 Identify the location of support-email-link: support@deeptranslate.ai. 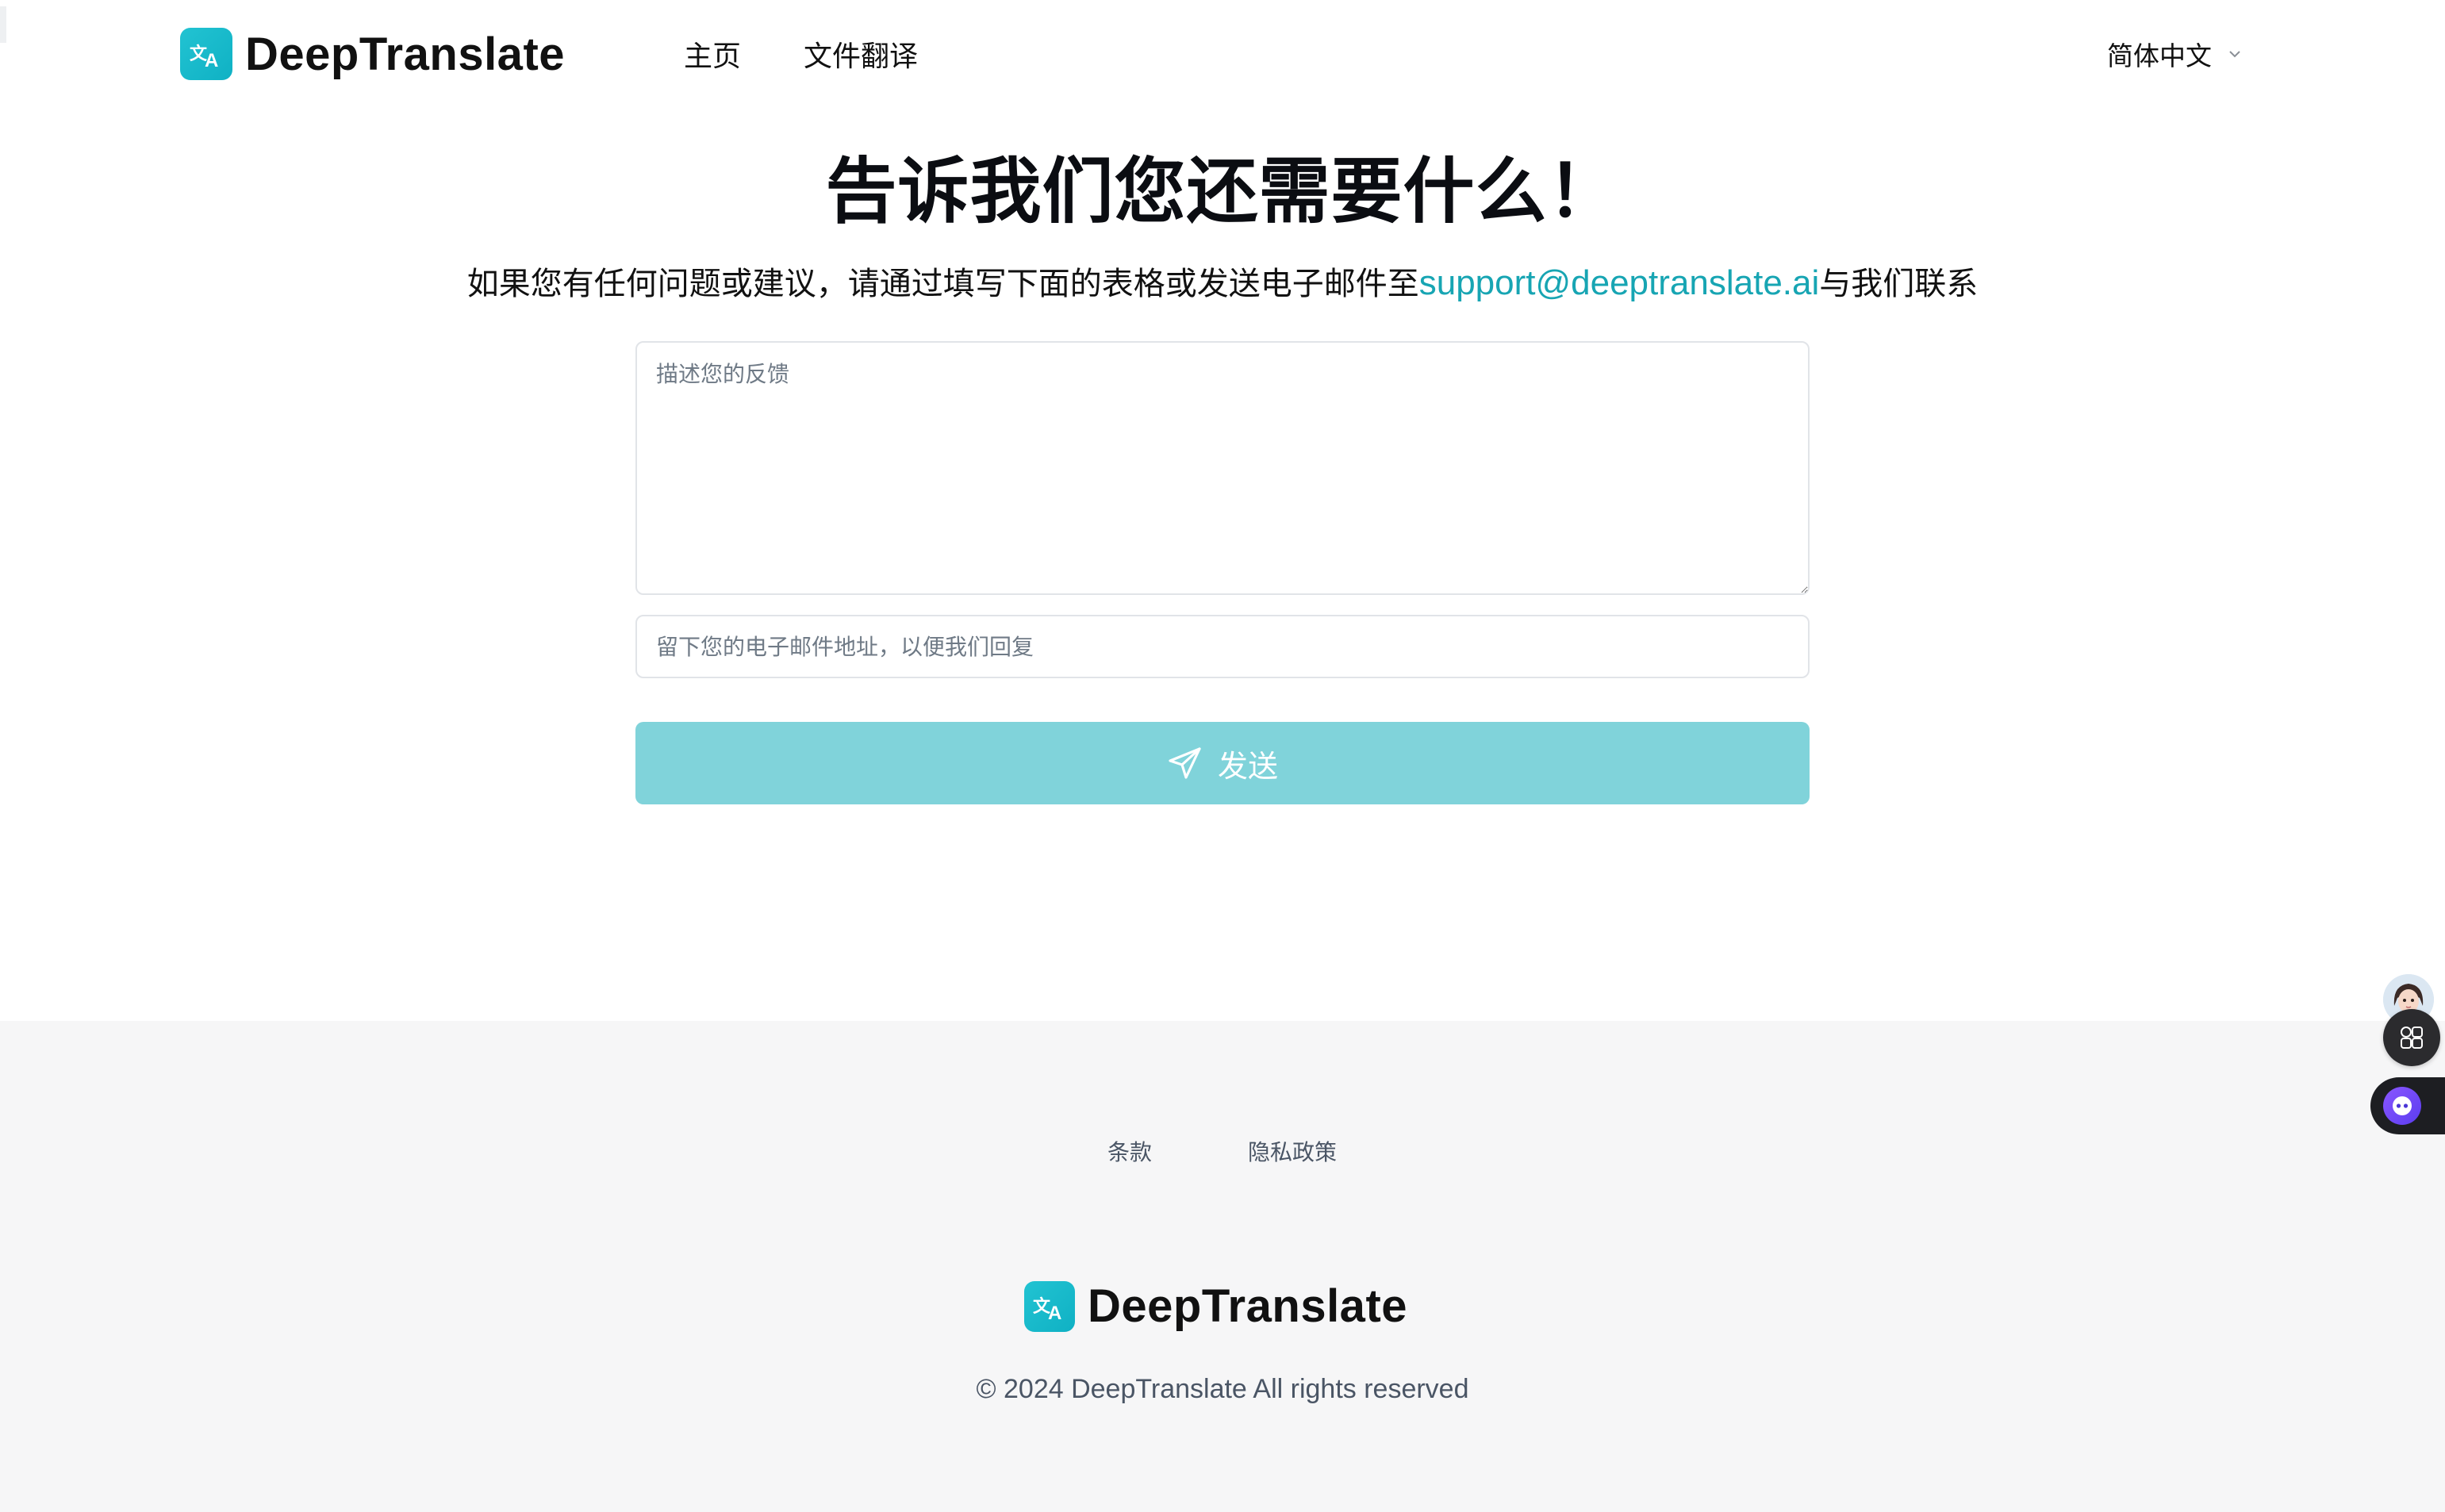
(1619, 283).